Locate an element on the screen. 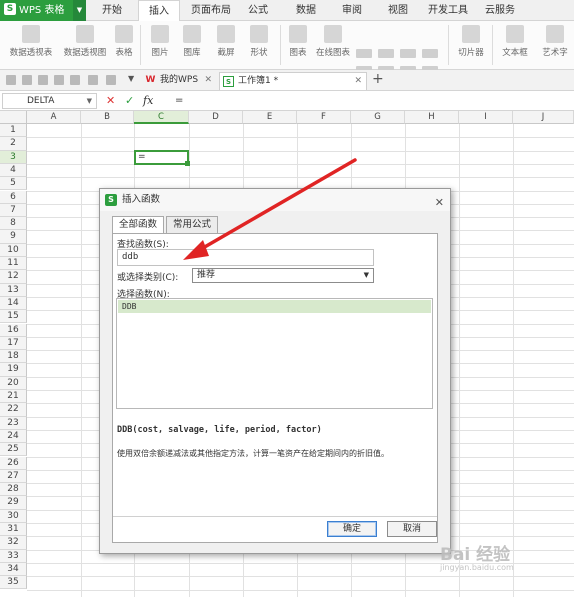 The height and width of the screenshot is (597, 574). annotation-arrow is located at coordinates (270, 209).